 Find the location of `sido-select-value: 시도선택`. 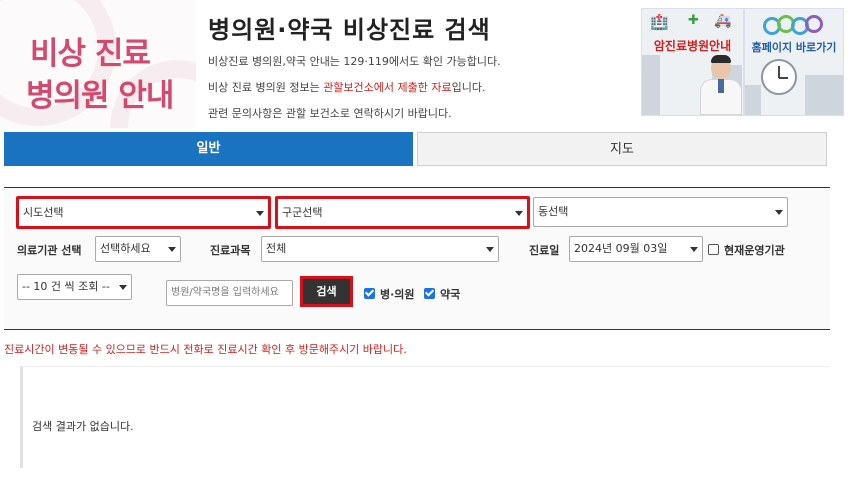

sido-select-value: 시도선택 is located at coordinates (43, 212).